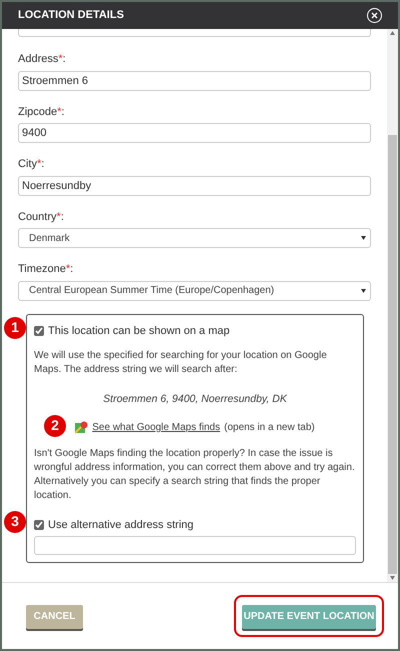  I want to click on input-field: Noerresundby, so click(194, 186).